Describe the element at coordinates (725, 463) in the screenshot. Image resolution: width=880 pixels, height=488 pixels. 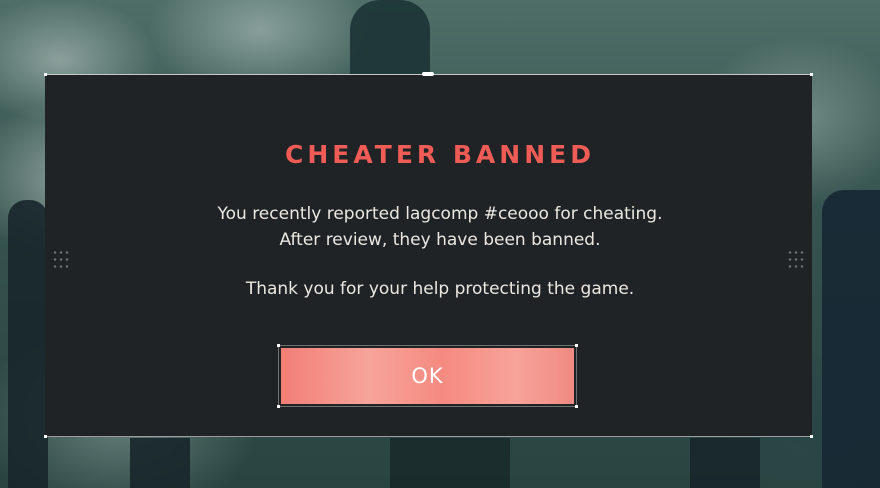
I see `background-character-bottom-right` at that location.